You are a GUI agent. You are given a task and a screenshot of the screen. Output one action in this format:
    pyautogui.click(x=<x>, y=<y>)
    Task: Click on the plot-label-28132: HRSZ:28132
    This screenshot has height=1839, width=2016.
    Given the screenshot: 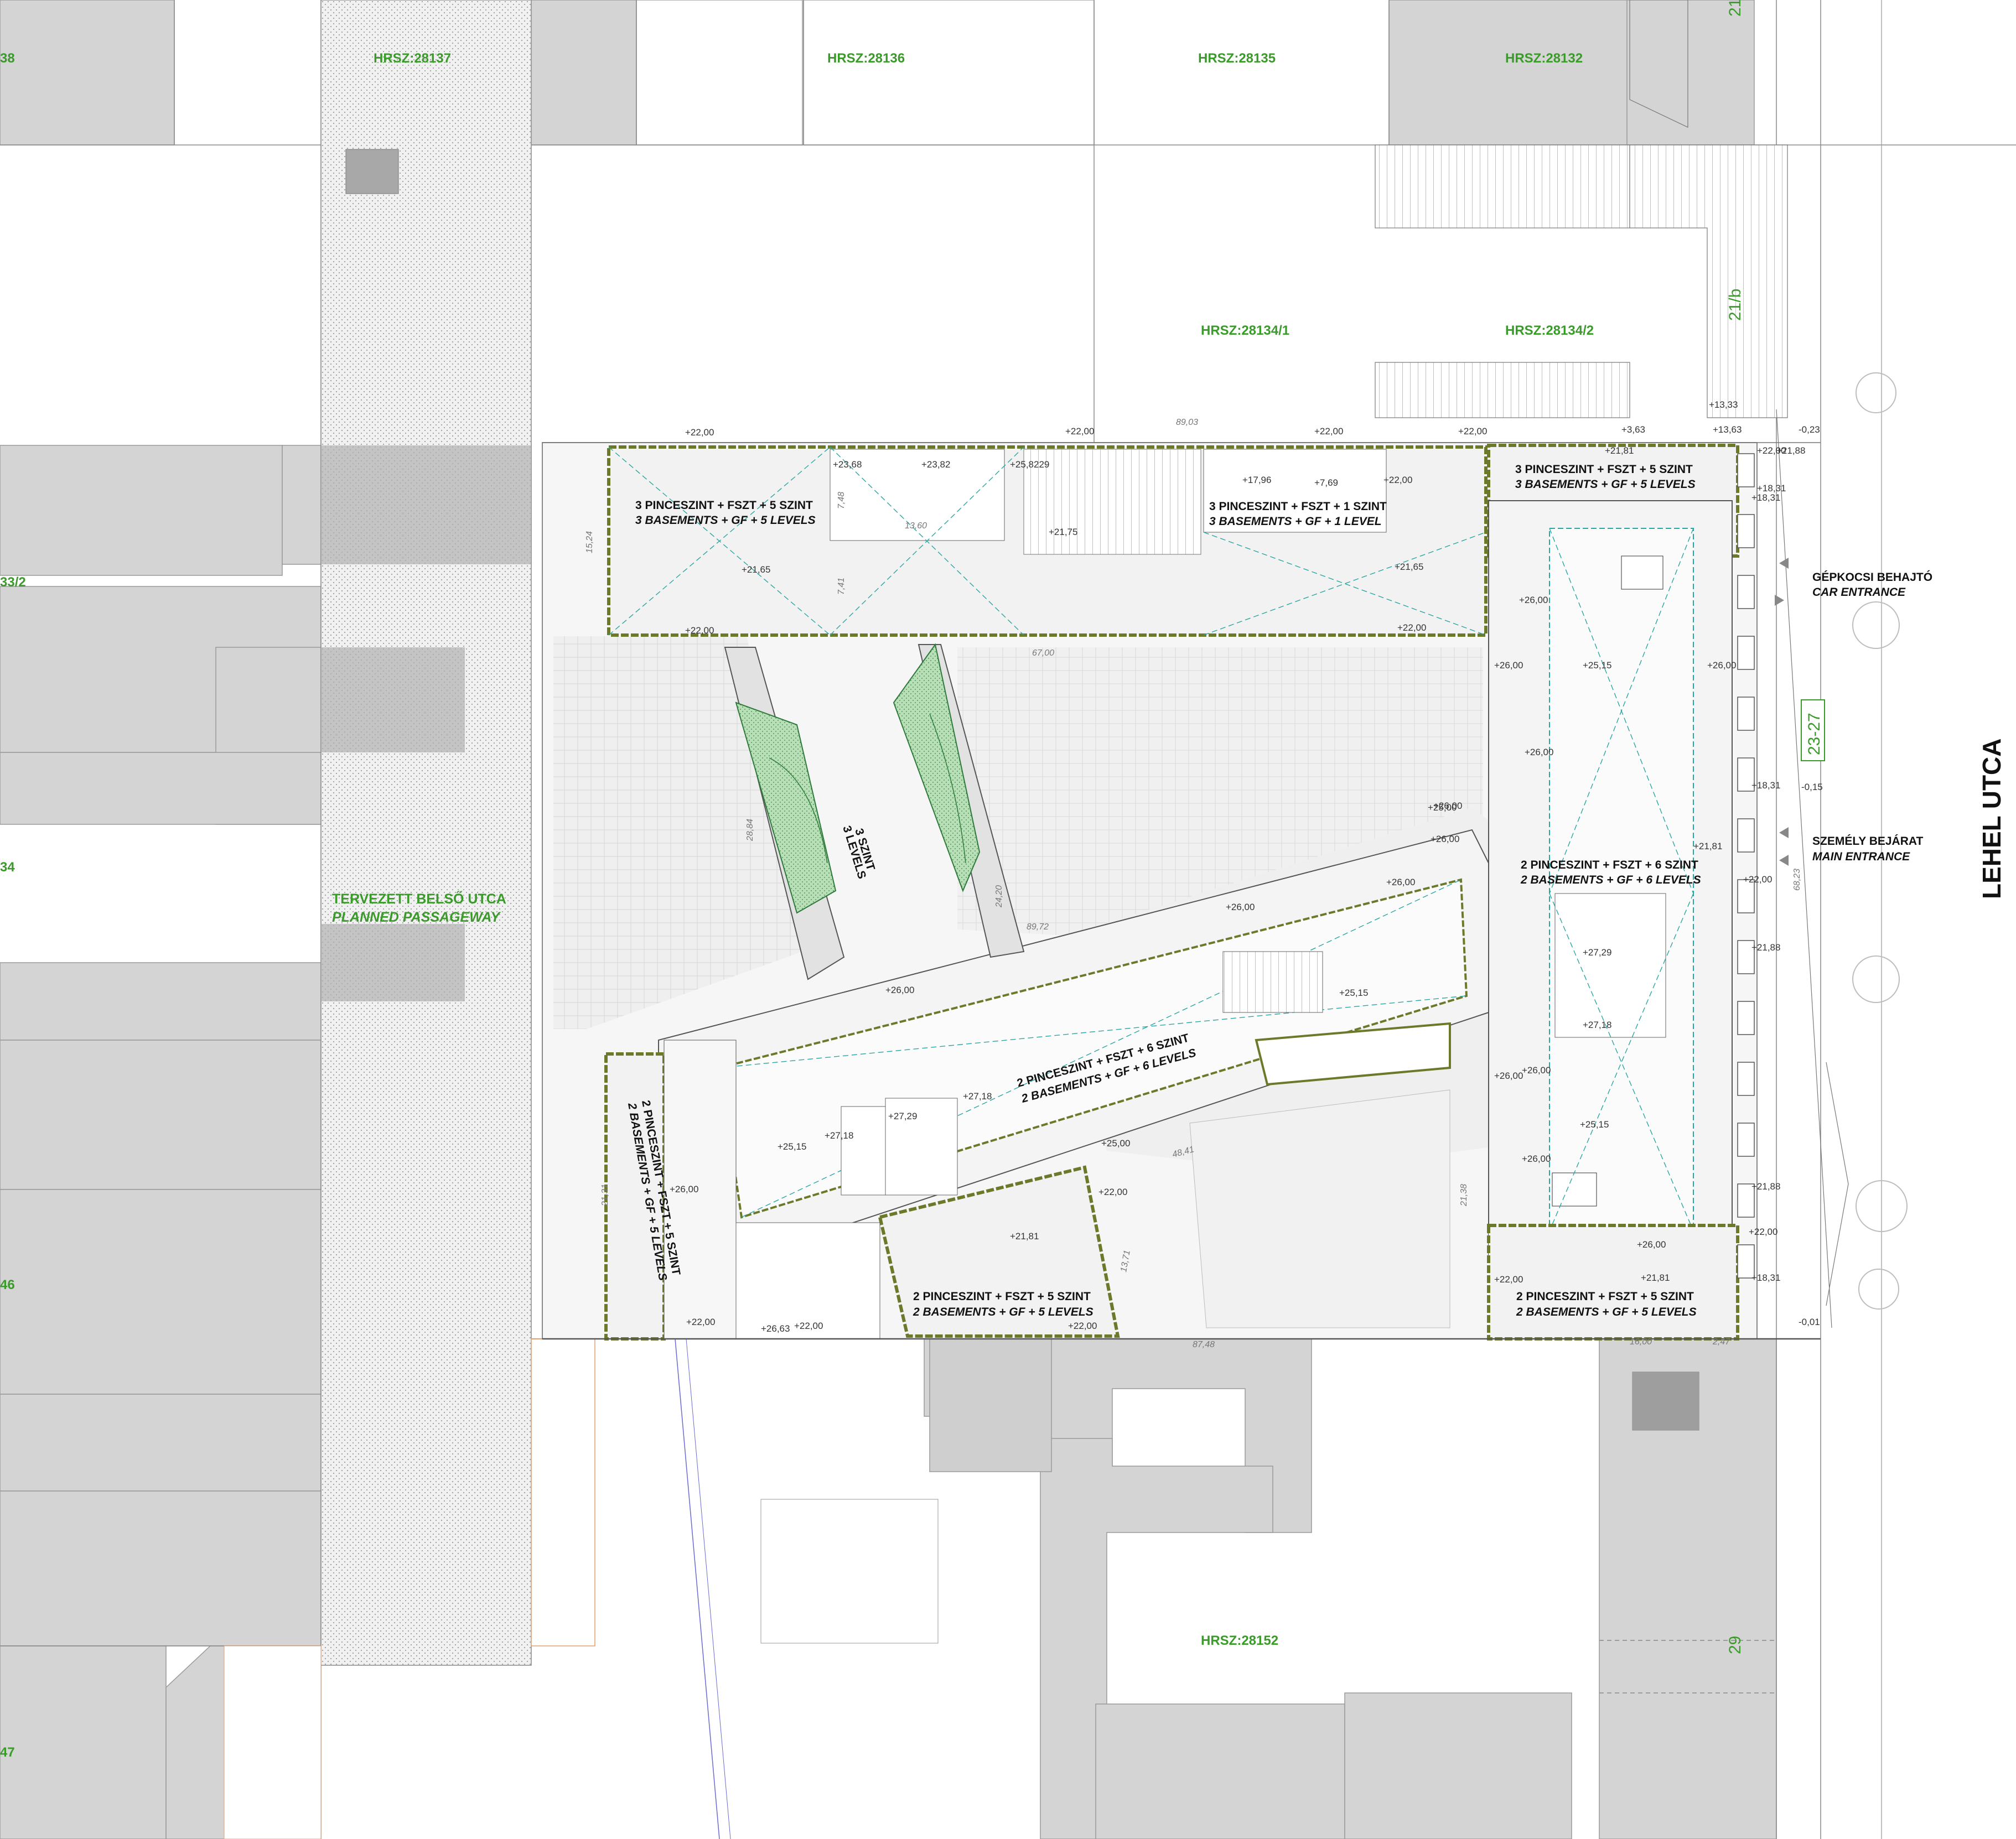 What is the action you would take?
    pyautogui.click(x=1544, y=58)
    